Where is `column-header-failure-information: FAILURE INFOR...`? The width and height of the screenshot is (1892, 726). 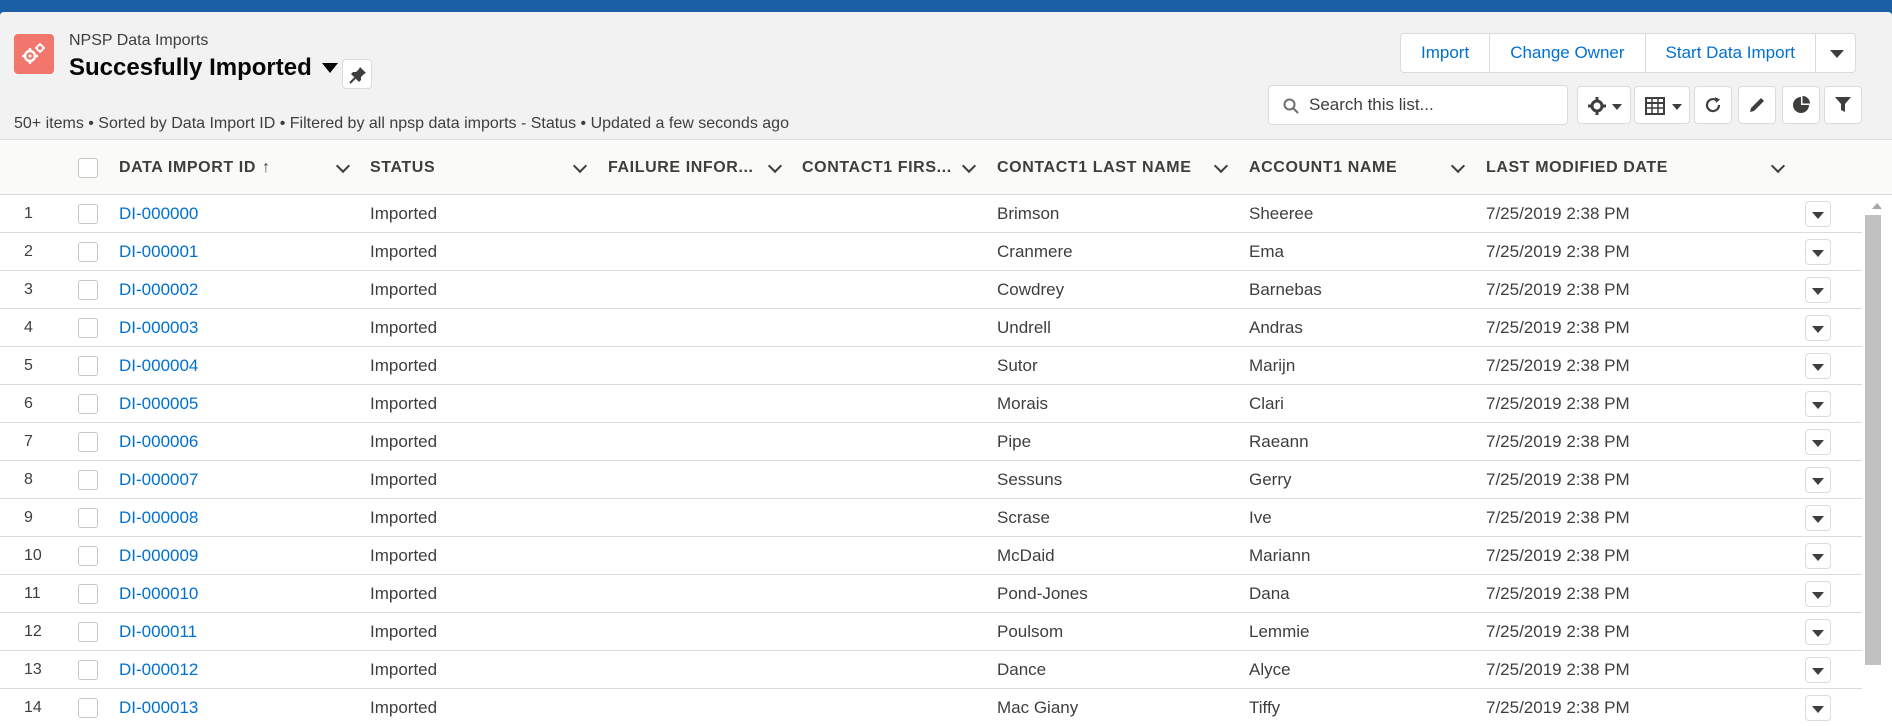 column-header-failure-information: FAILURE INFOR... is located at coordinates (683, 168).